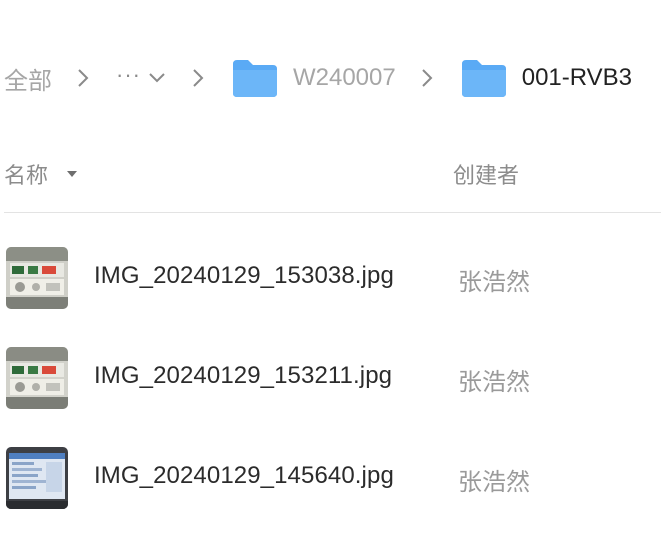 This screenshot has height=557, width=661. What do you see at coordinates (128, 74) in the screenshot?
I see `more-dots-label: ···` at bounding box center [128, 74].